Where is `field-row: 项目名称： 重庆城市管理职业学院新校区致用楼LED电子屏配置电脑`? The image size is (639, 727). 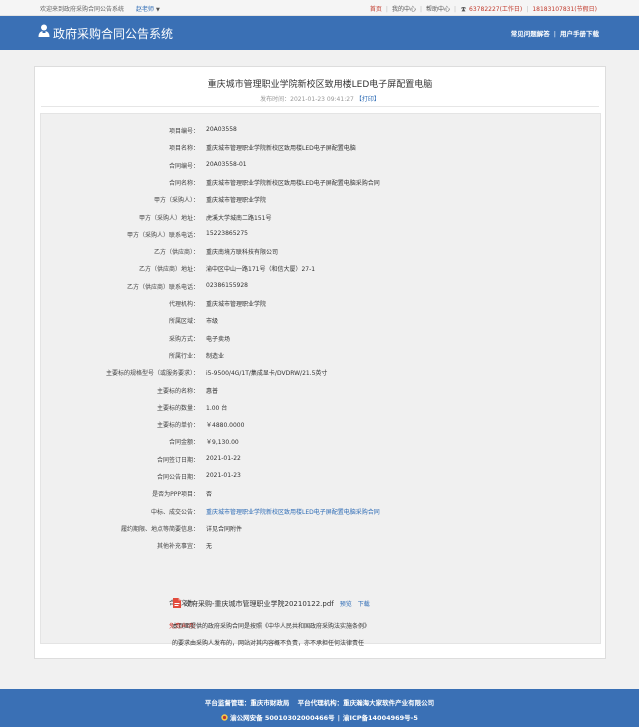 field-row: 项目名称： 重庆城市管理职业学院新校区致用楼LED电子屏配置电脑 is located at coordinates (320, 150).